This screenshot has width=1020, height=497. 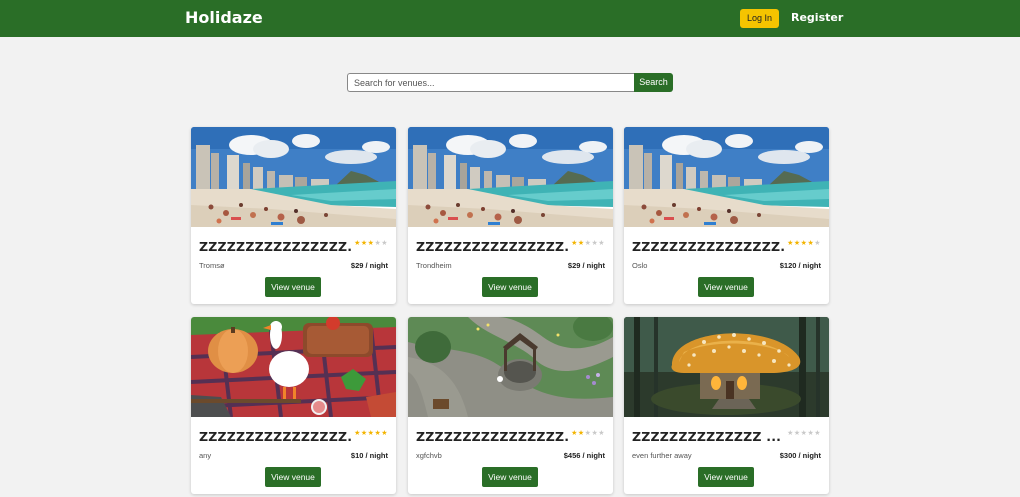 What do you see at coordinates (800, 455) in the screenshot?
I see `venue-price: $300 / night` at bounding box center [800, 455].